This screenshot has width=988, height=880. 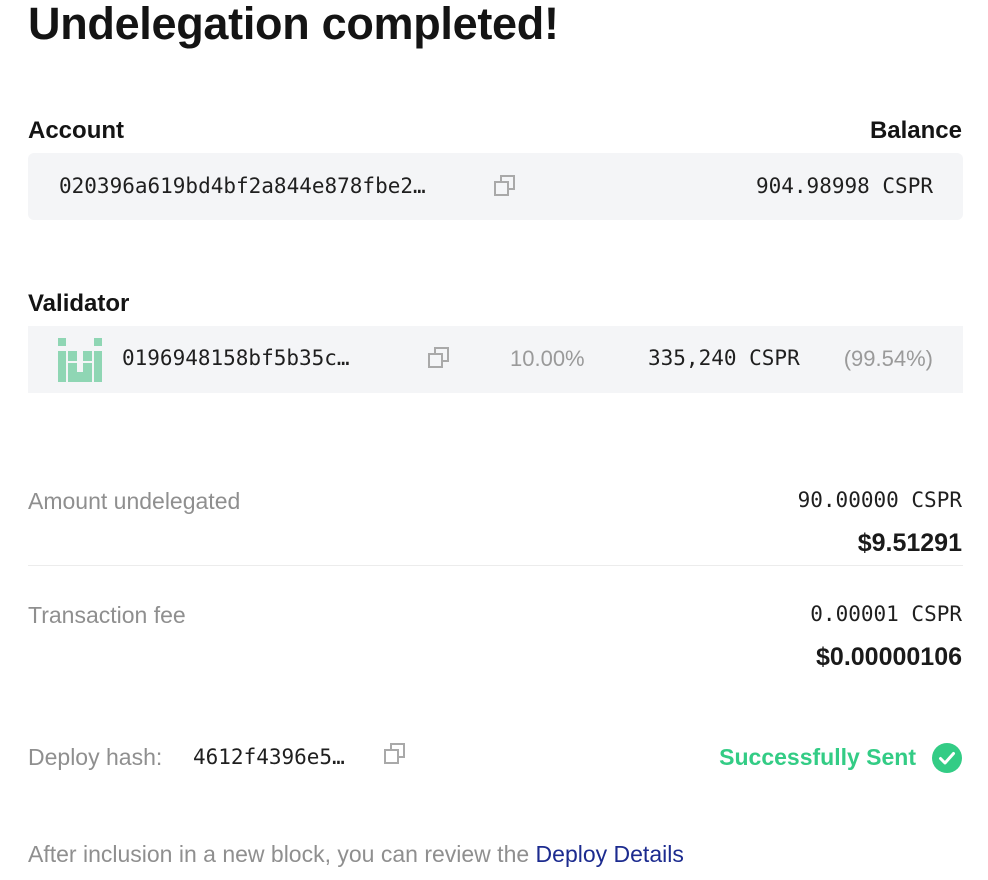 What do you see at coordinates (889, 657) in the screenshot?
I see `transaction-fee-usd: $0.00000106` at bounding box center [889, 657].